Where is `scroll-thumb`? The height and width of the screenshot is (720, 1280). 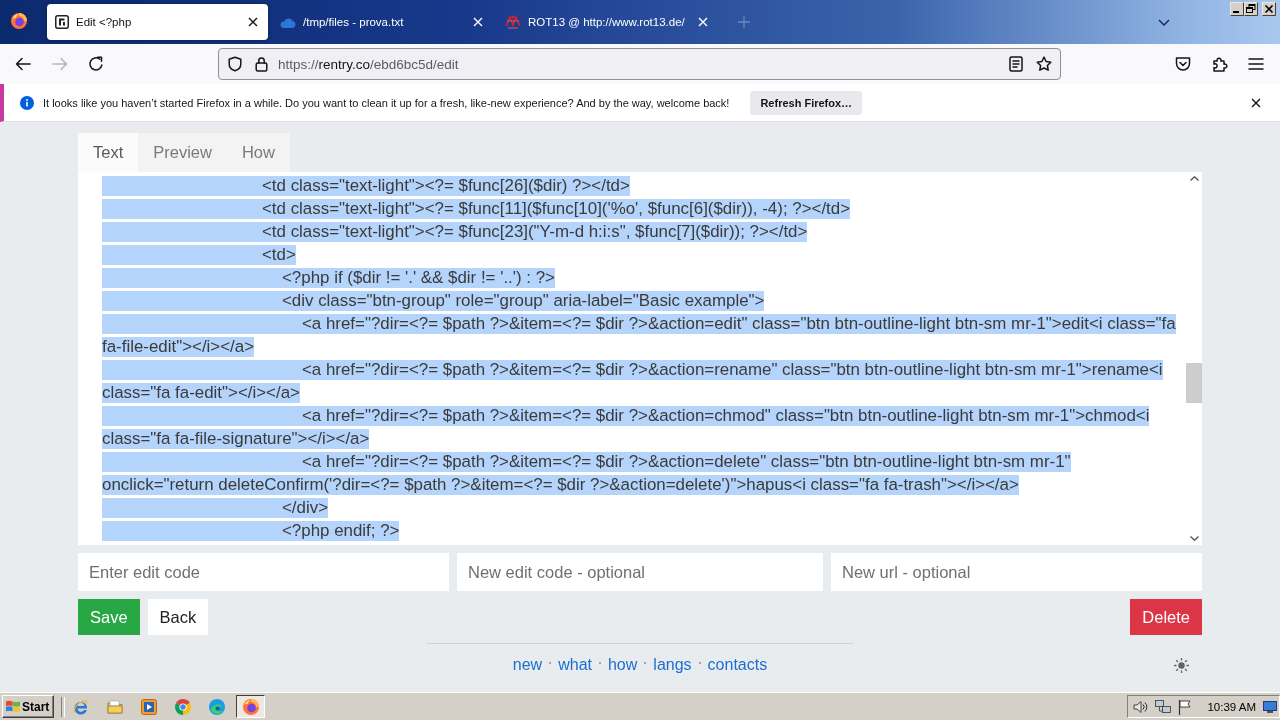
scroll-thumb is located at coordinates (1194, 383).